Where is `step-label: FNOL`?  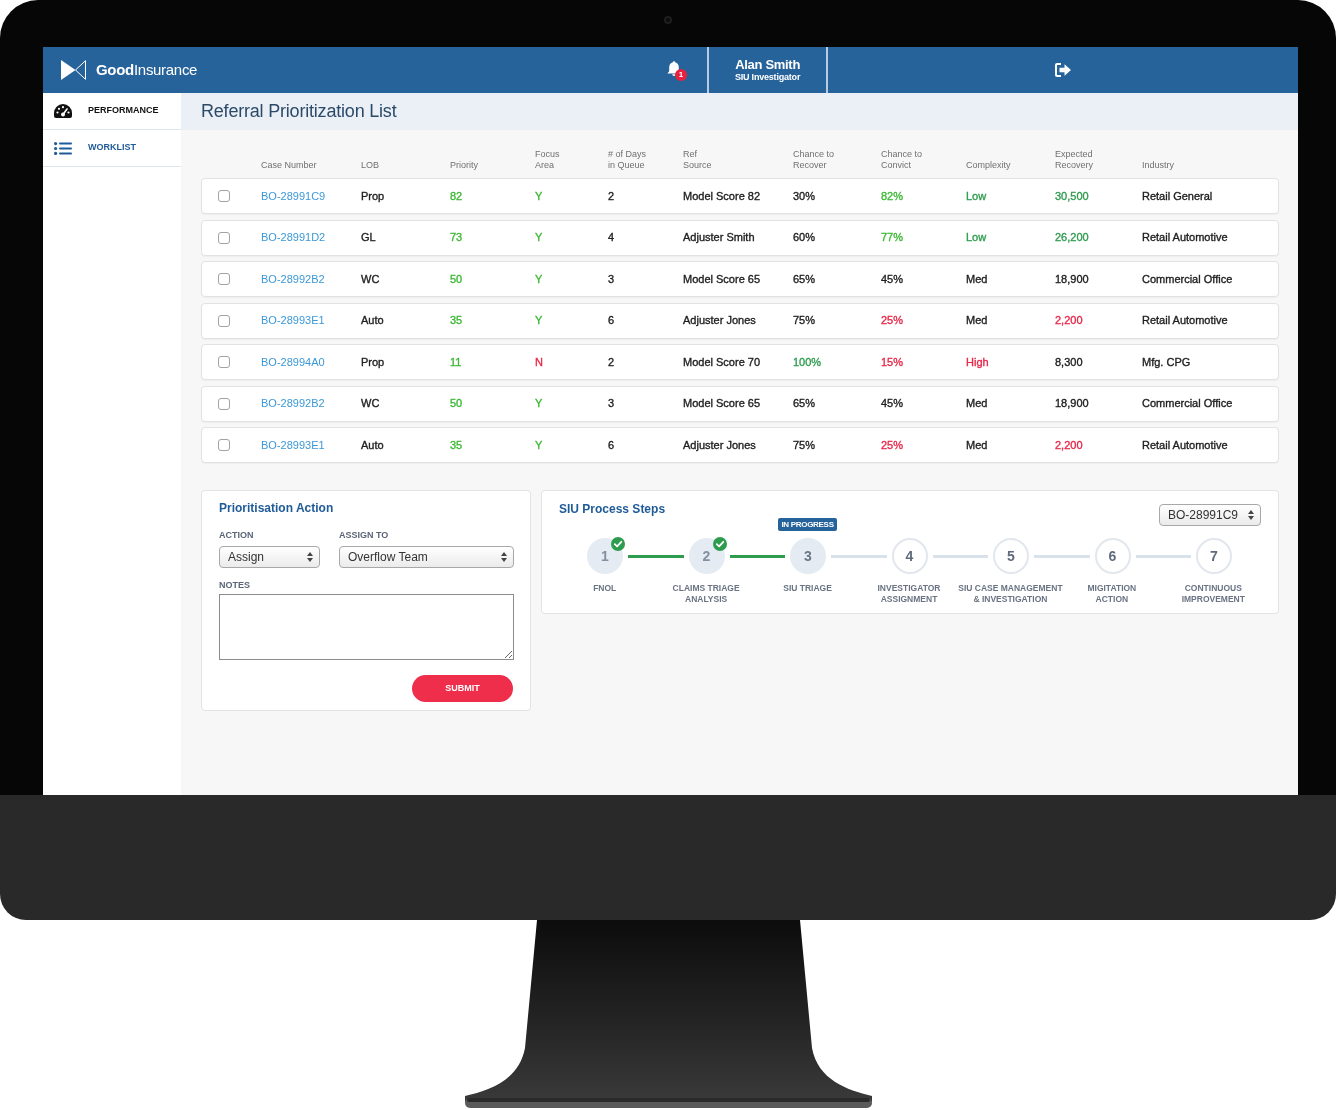 step-label: FNOL is located at coordinates (605, 589).